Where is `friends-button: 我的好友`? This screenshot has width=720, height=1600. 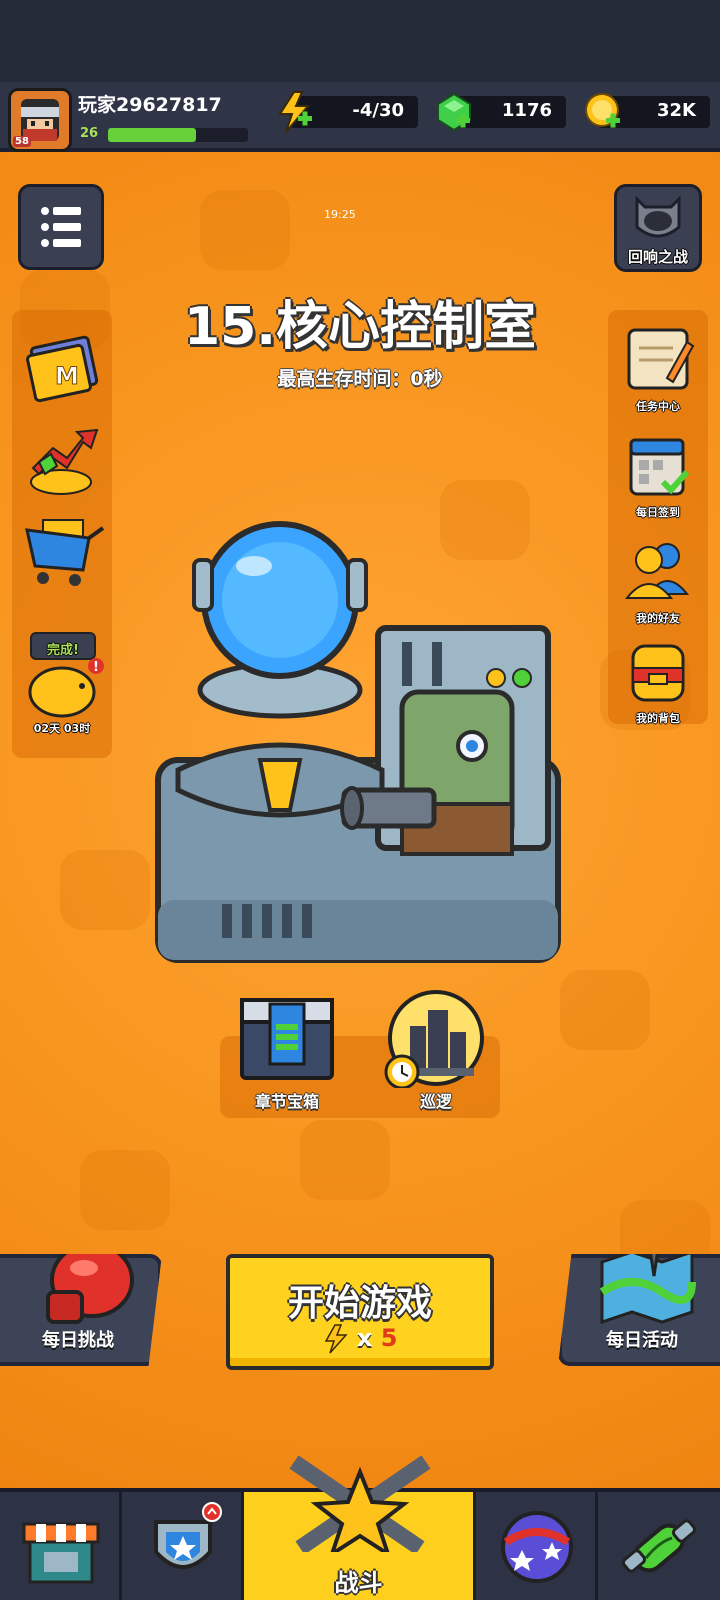 friends-button: 我的好友 is located at coordinates (658, 580).